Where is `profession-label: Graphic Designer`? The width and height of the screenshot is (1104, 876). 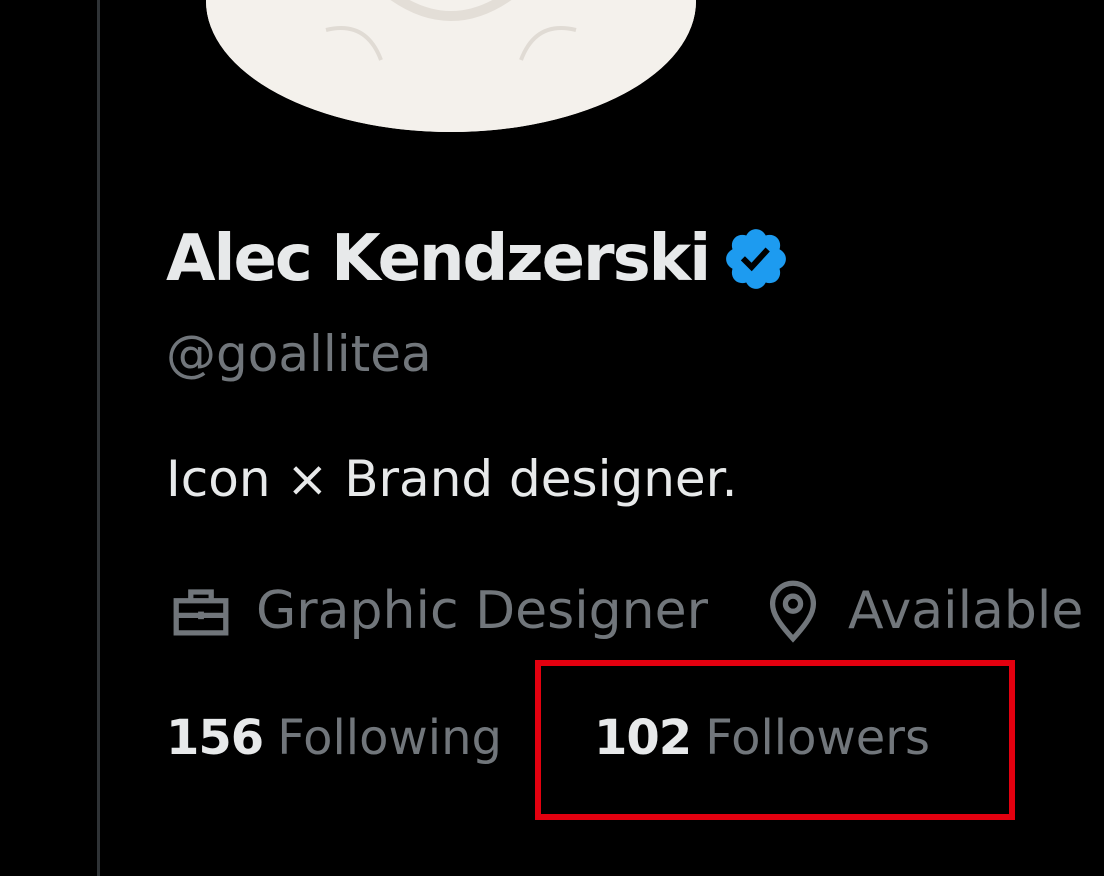
profession-label: Graphic Designer is located at coordinates (482, 611).